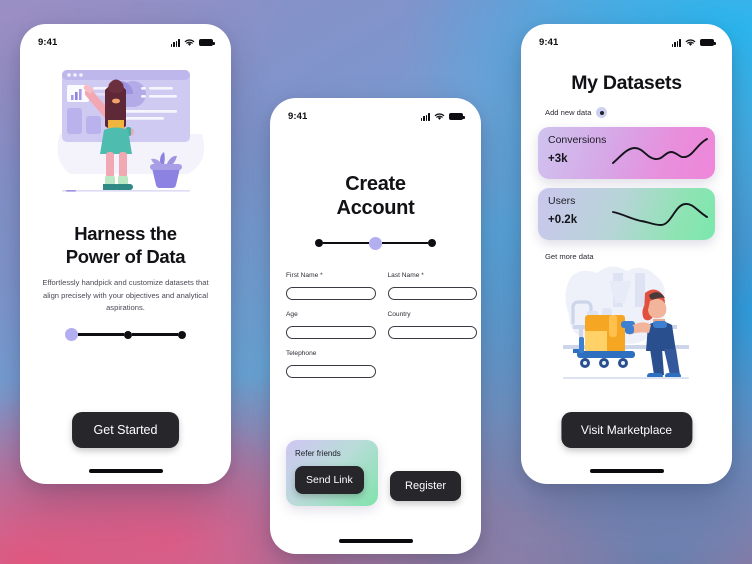  Describe the element at coordinates (329, 480) in the screenshot. I see `send-link-button: Send Link` at that location.